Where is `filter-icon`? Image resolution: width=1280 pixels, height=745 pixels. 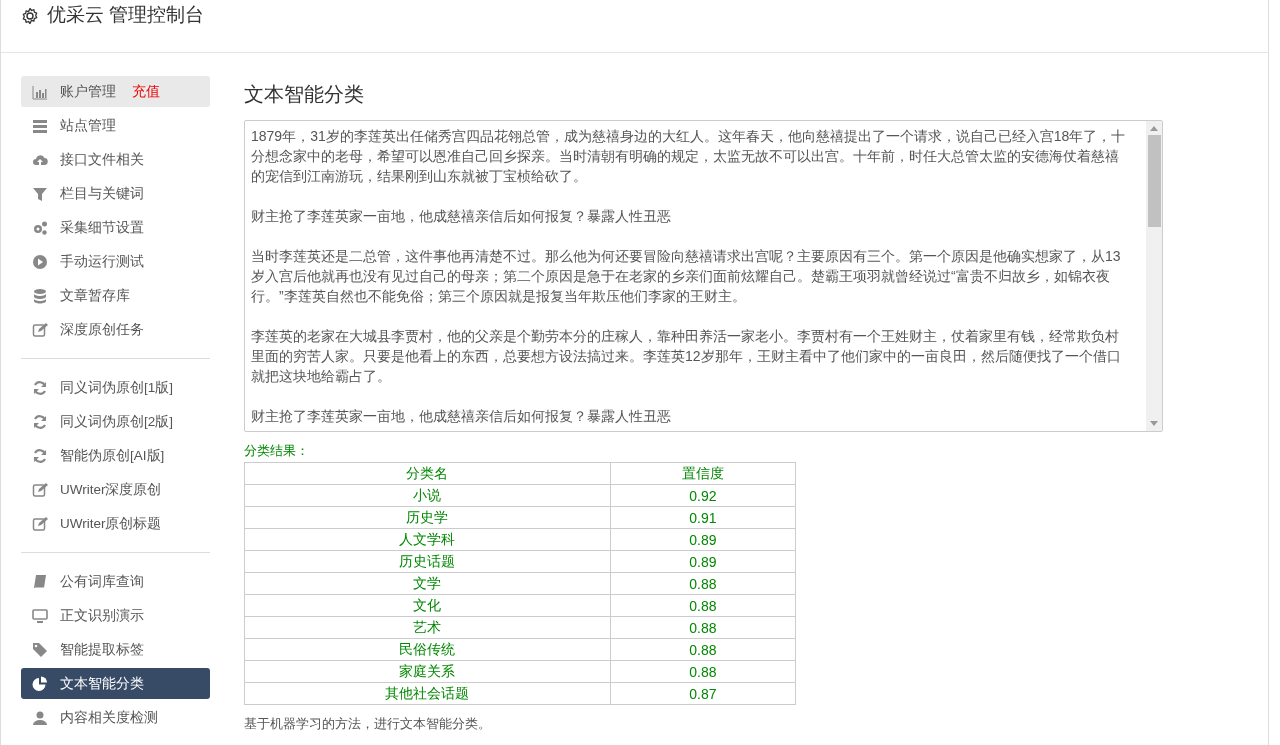 filter-icon is located at coordinates (40, 193).